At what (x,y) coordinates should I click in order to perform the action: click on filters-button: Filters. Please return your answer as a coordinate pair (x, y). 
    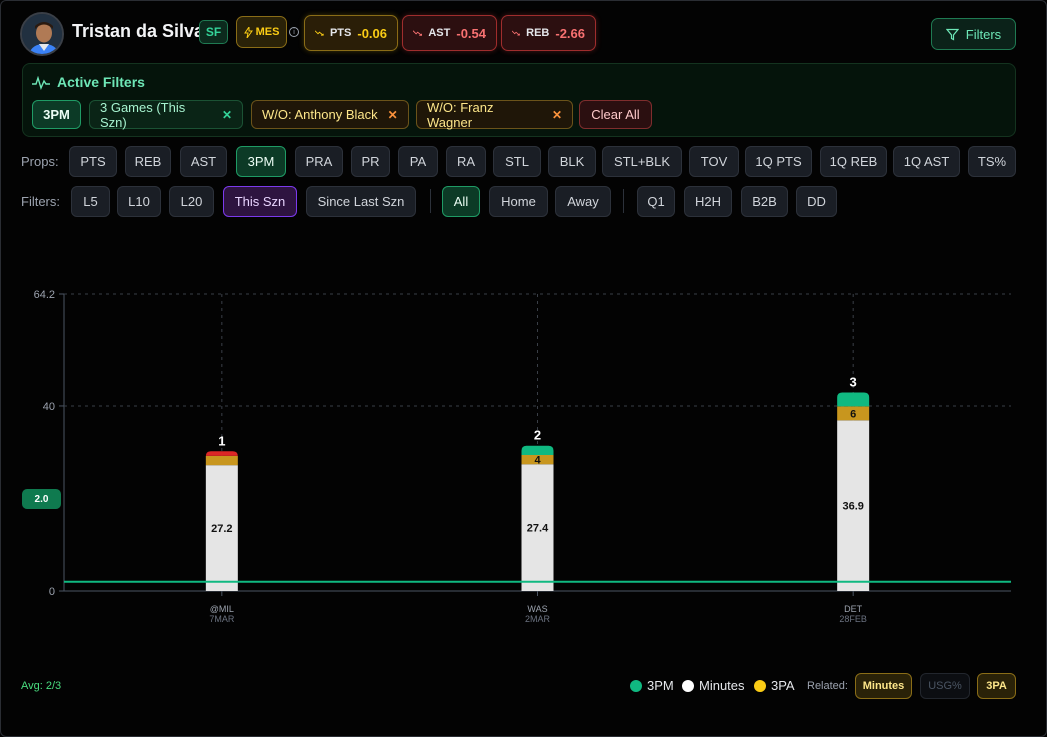
    Looking at the image, I should click on (973, 34).